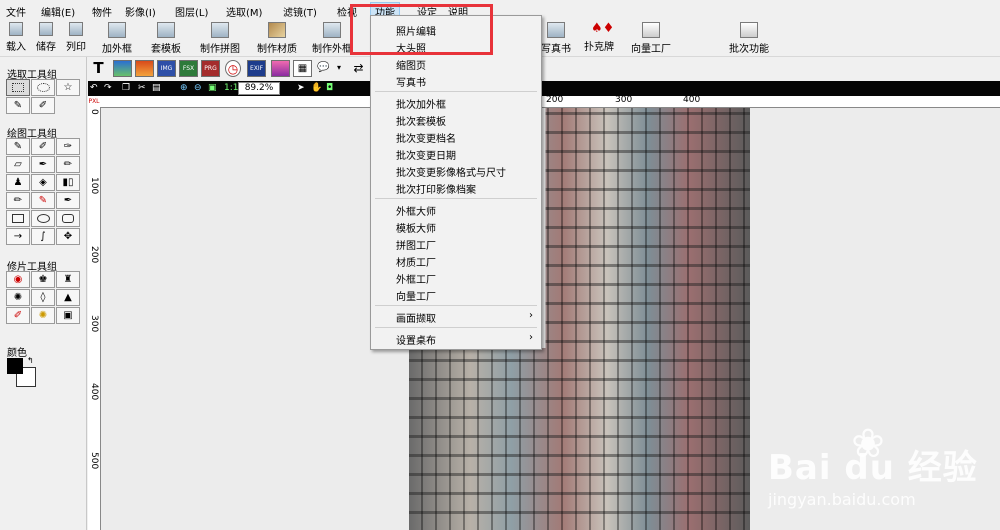  What do you see at coordinates (188, 68) in the screenshot?
I see `fsx-button: FSX` at bounding box center [188, 68].